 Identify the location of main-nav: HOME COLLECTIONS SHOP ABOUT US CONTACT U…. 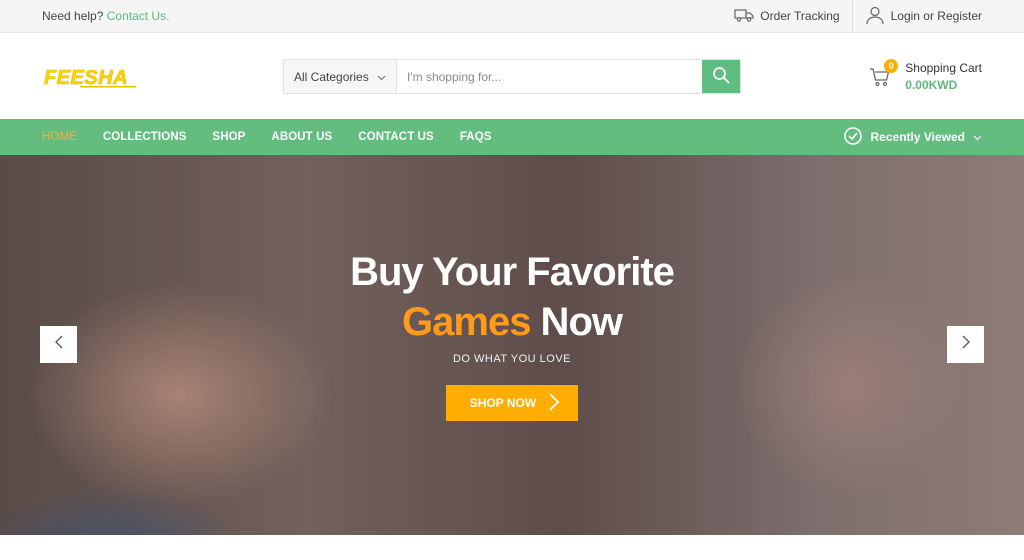
(512, 137).